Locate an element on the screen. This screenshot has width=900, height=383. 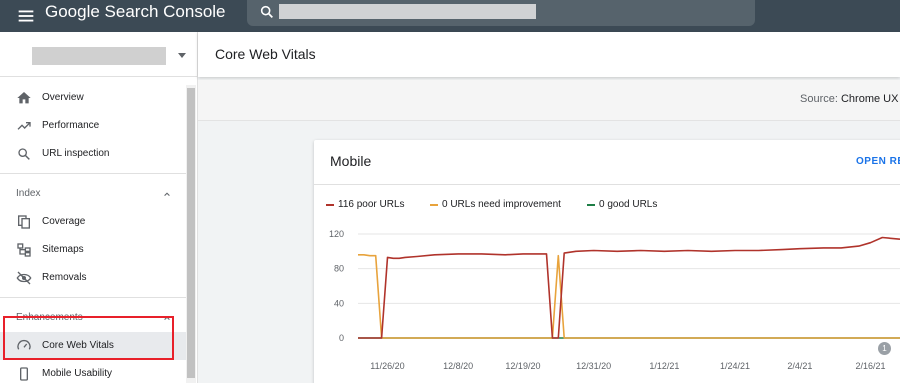
y-tick-label: 0 is located at coordinates (341, 338).